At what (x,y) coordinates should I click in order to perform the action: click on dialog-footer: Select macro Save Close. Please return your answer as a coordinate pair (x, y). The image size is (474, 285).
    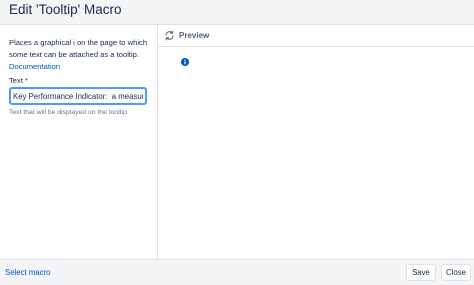
    Looking at the image, I should click on (237, 272).